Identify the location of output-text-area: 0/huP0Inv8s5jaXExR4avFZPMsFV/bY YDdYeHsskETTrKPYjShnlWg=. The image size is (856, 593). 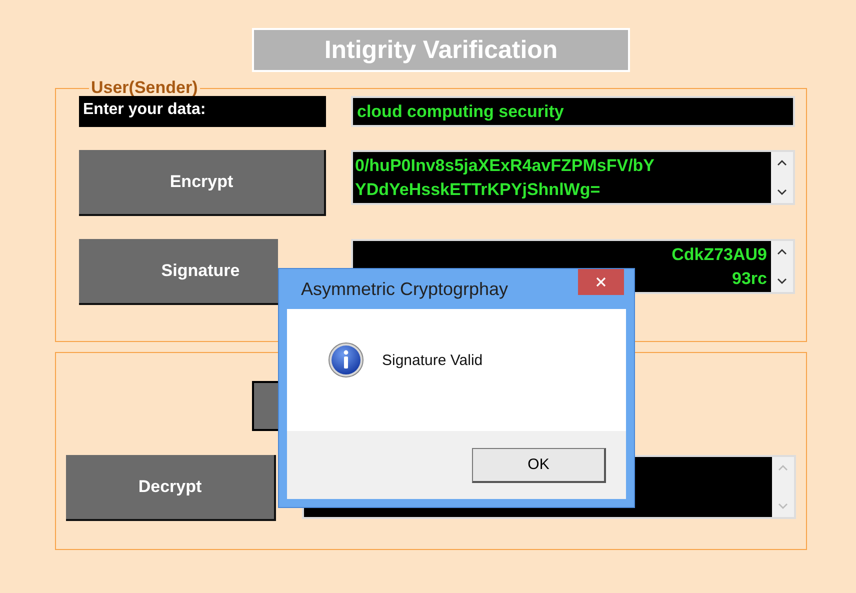
(573, 177).